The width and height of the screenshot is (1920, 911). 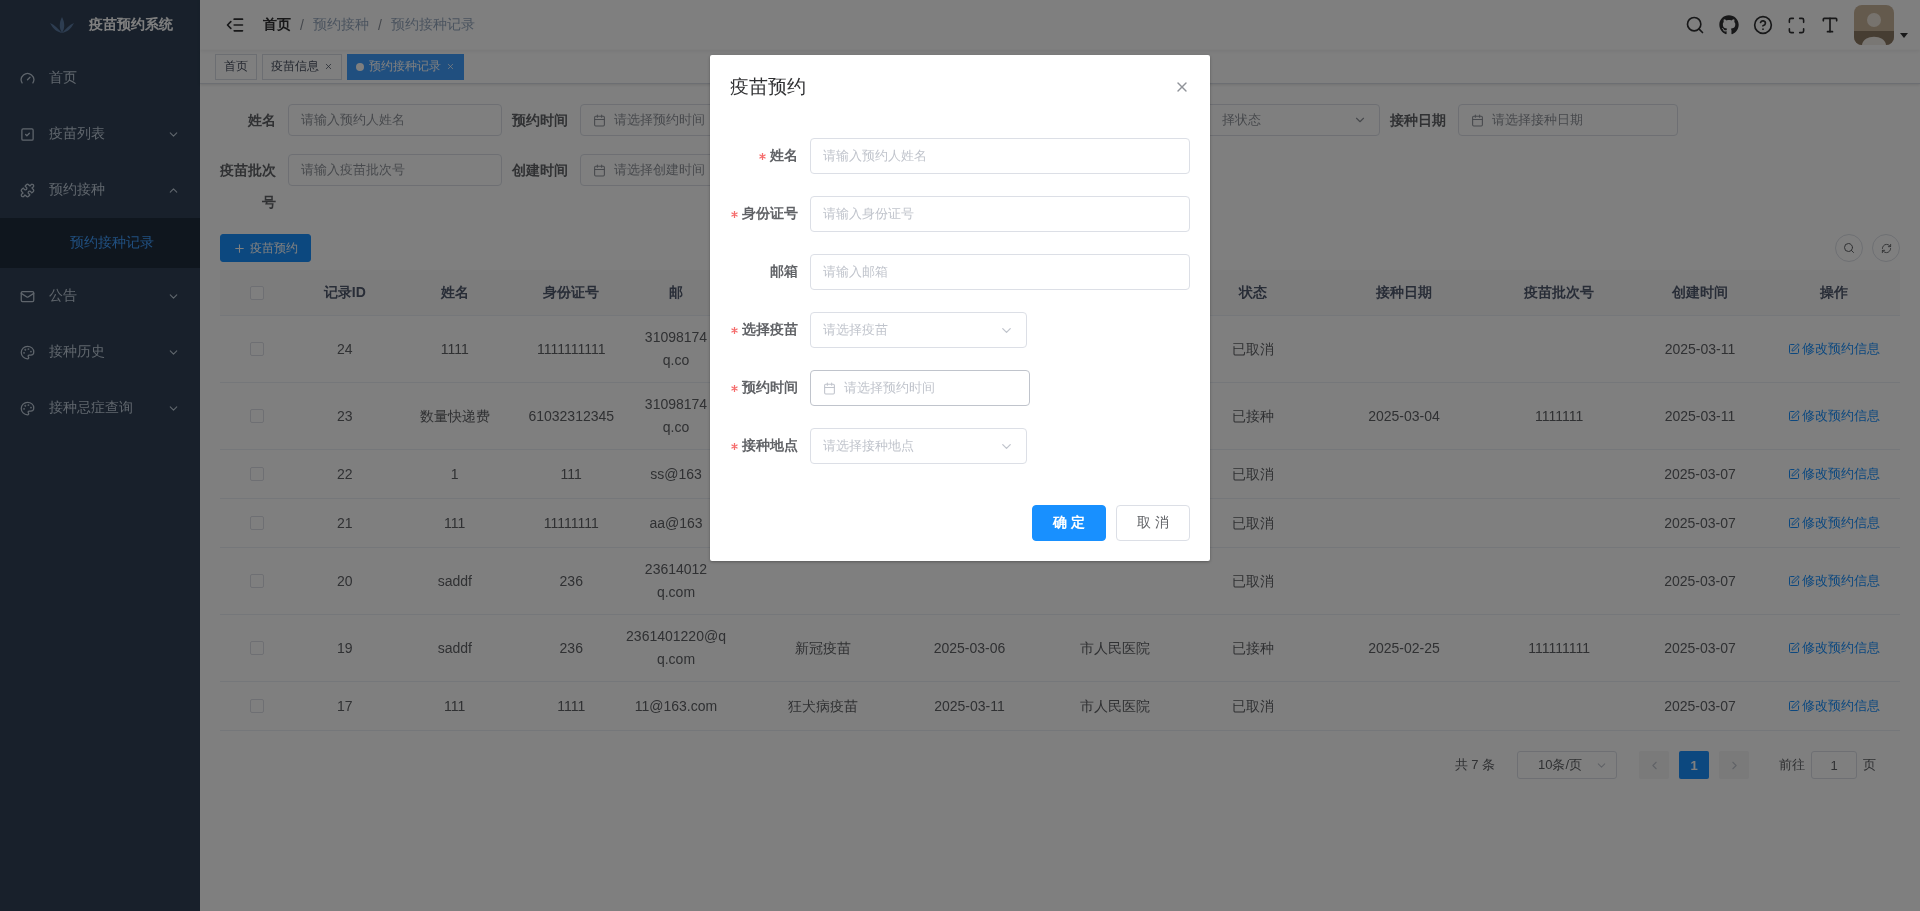 What do you see at coordinates (918, 330) in the screenshot?
I see `select-field: 请选择疫苗` at bounding box center [918, 330].